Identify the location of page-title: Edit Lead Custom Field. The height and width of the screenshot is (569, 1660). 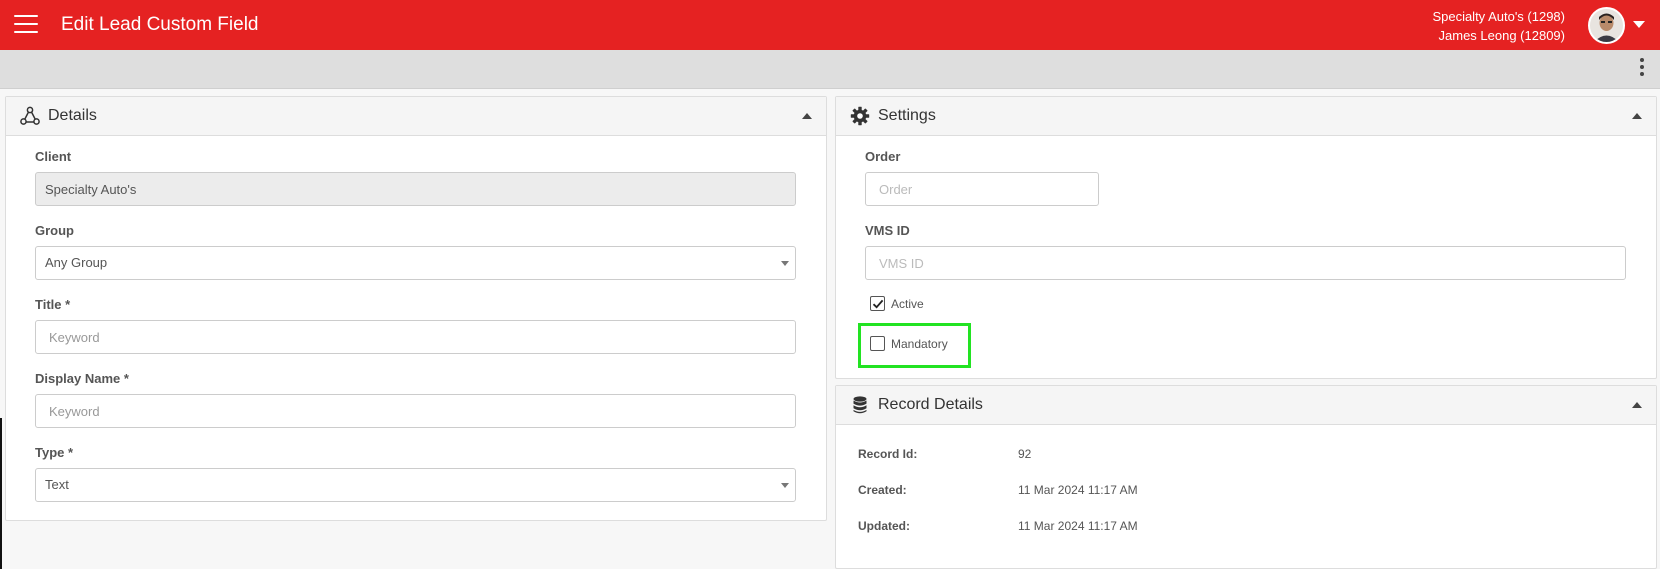
(160, 24).